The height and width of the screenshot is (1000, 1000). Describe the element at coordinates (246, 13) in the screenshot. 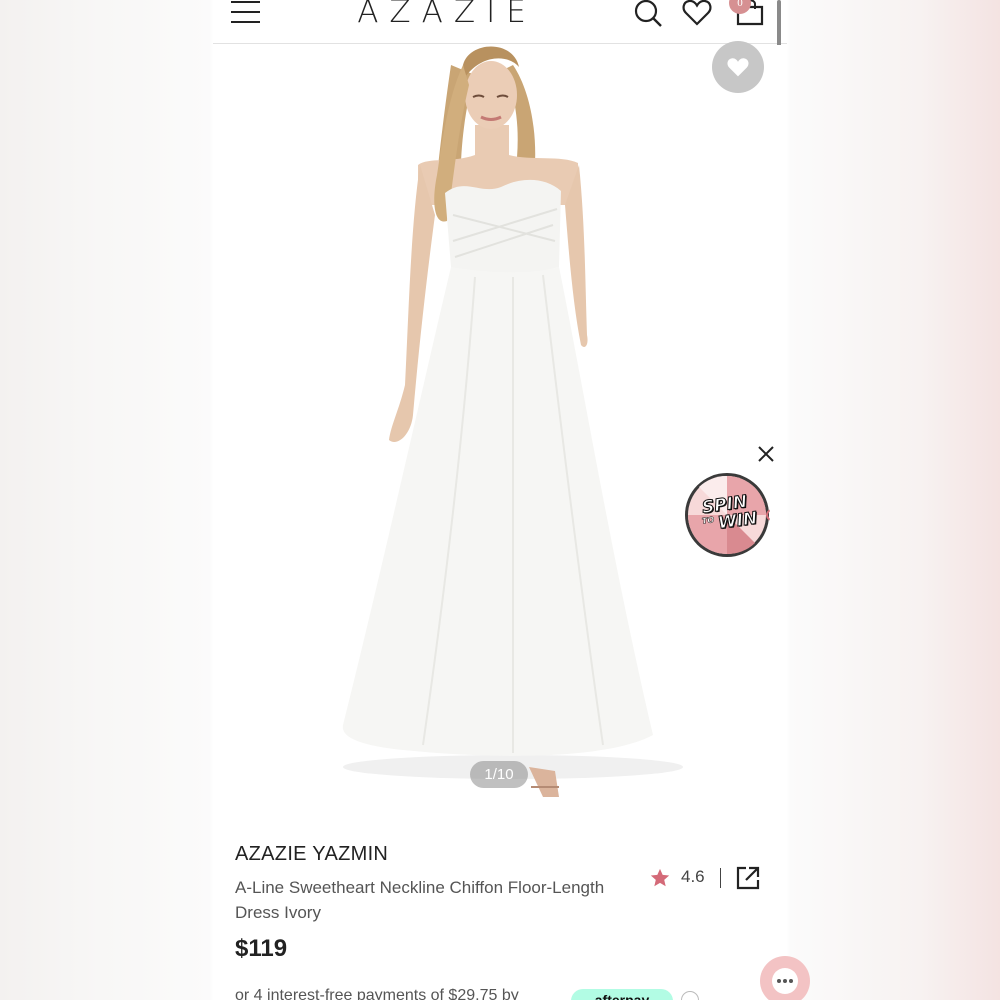

I see `menu-icon` at that location.